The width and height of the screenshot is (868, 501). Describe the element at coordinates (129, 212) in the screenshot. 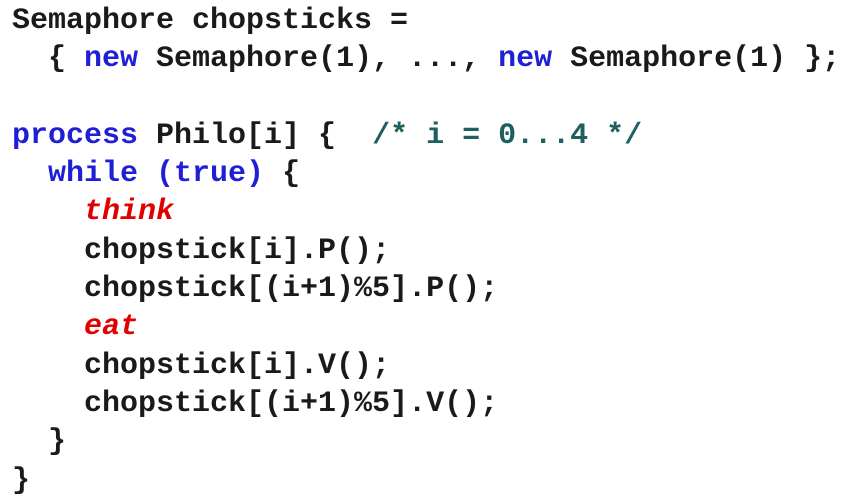

I see `action-token: think` at that location.